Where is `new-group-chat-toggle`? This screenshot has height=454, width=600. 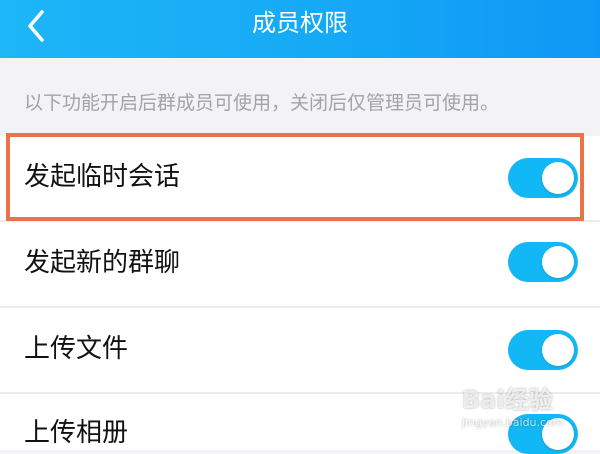 new-group-chat-toggle is located at coordinates (543, 262).